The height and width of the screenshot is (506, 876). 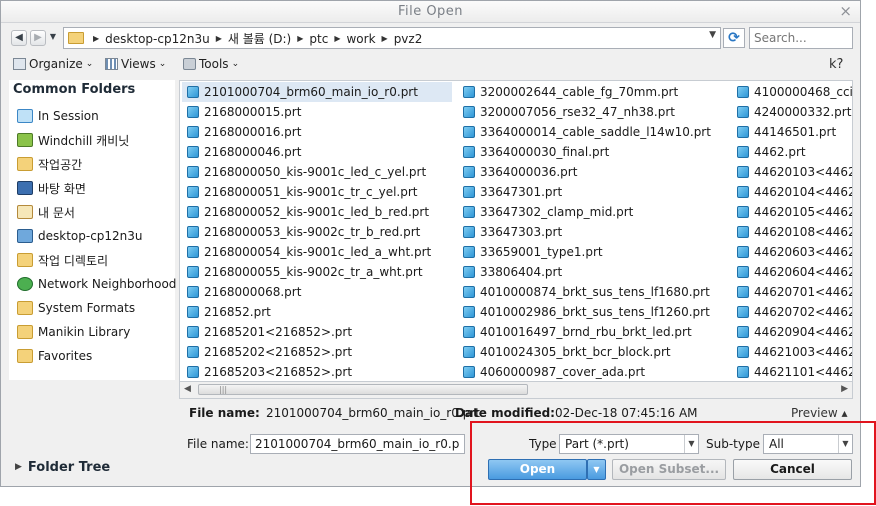 I want to click on file-name: 44621003<4462>.p, so click(x=803, y=352).